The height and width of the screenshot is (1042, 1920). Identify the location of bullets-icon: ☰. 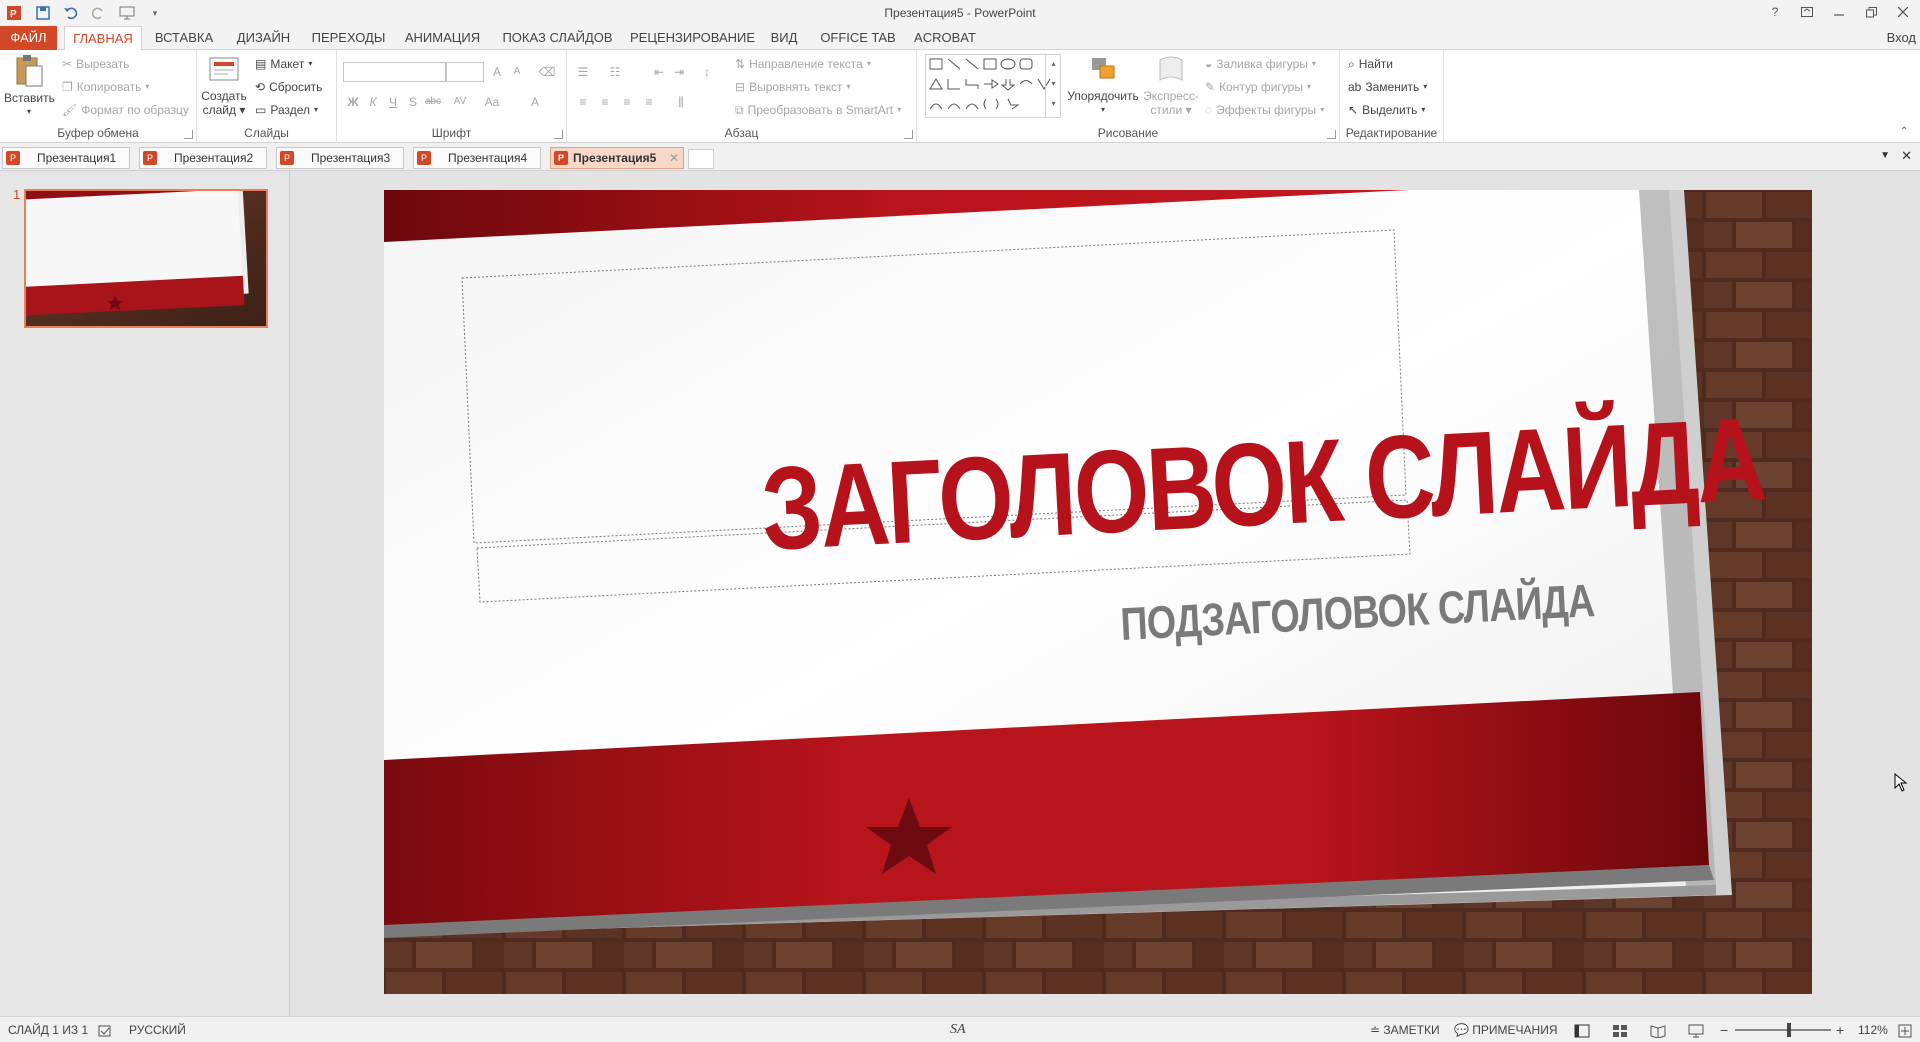
(583, 72).